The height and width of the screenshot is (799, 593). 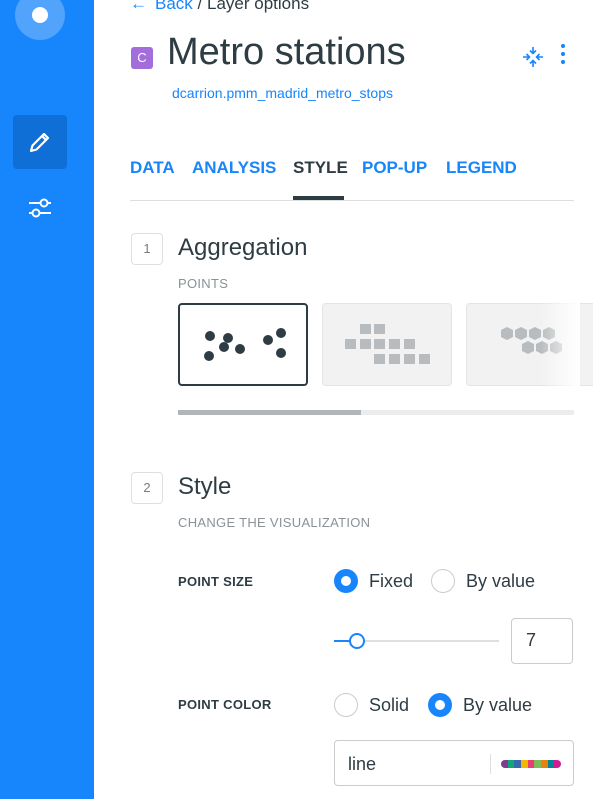 What do you see at coordinates (533, 57) in the screenshot?
I see `collapse-icon` at bounding box center [533, 57].